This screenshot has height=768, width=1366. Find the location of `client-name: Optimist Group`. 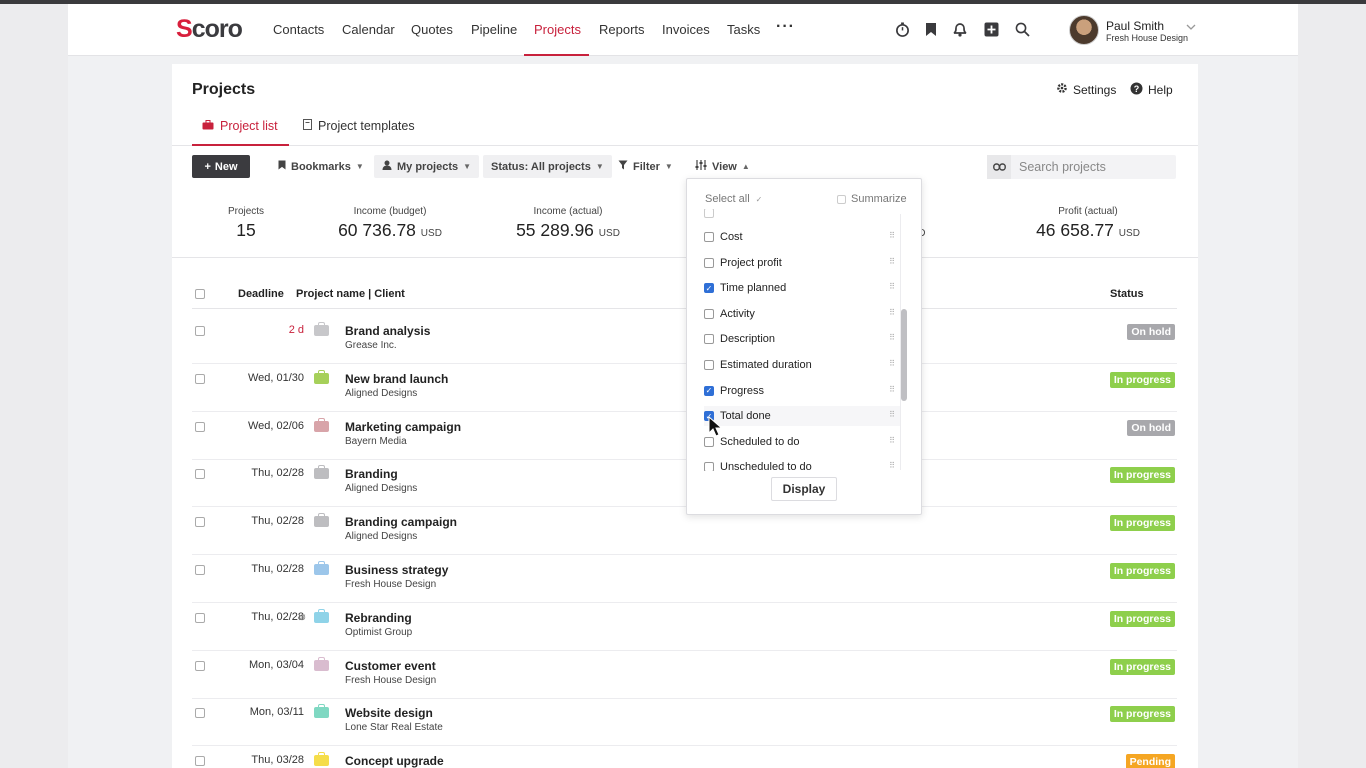

client-name: Optimist Group is located at coordinates (378, 632).